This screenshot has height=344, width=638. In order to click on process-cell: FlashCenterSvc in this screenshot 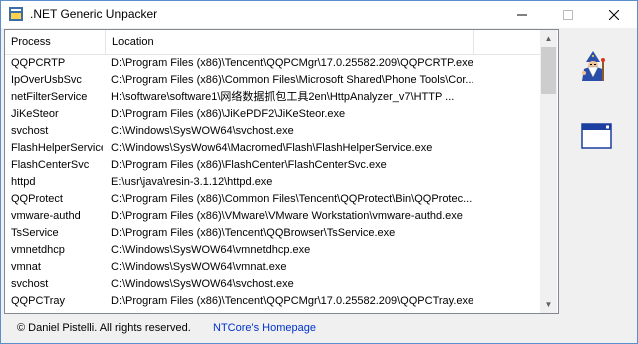, I will do `click(50, 165)`.